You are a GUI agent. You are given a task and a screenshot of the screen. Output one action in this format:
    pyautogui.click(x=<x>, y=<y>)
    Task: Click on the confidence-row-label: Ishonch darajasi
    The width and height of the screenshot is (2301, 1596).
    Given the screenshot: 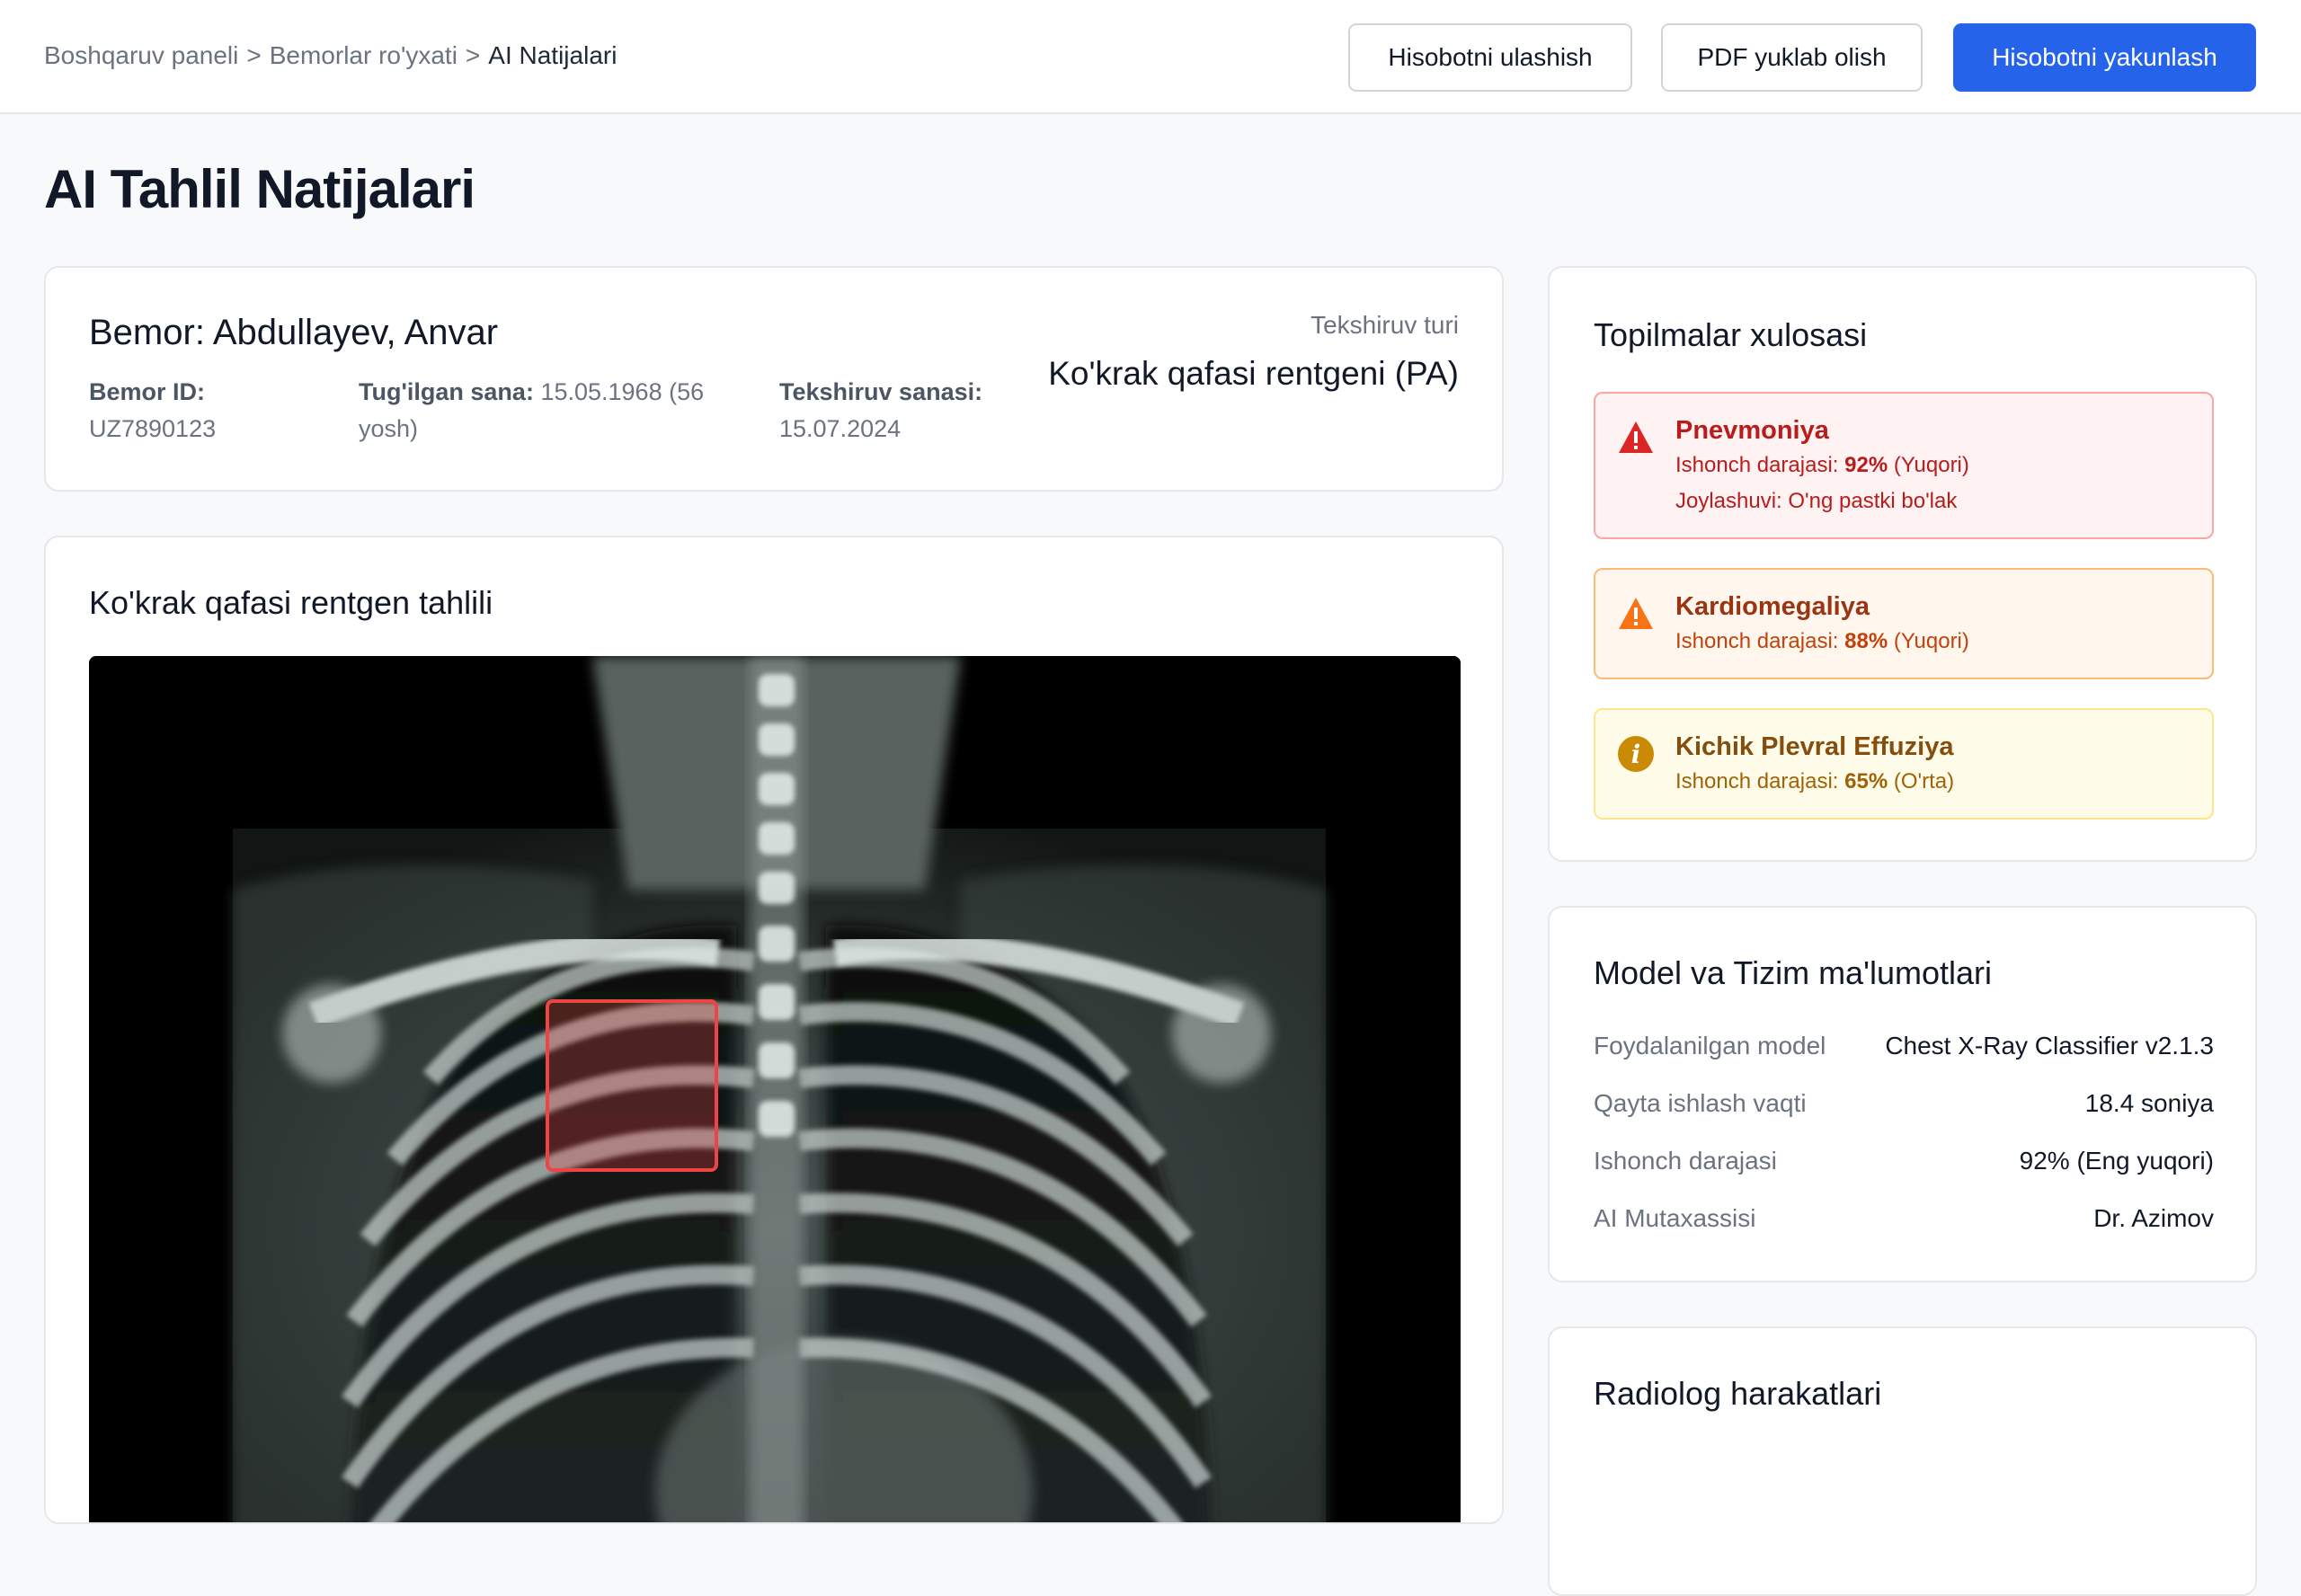 What is the action you would take?
    pyautogui.click(x=1685, y=1161)
    